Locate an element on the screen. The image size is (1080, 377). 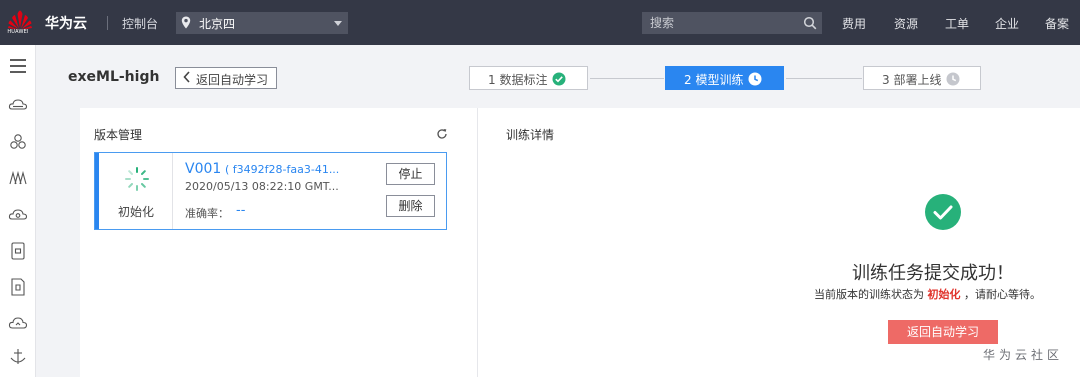
version-status-area: 初始化 is located at coordinates (136, 191).